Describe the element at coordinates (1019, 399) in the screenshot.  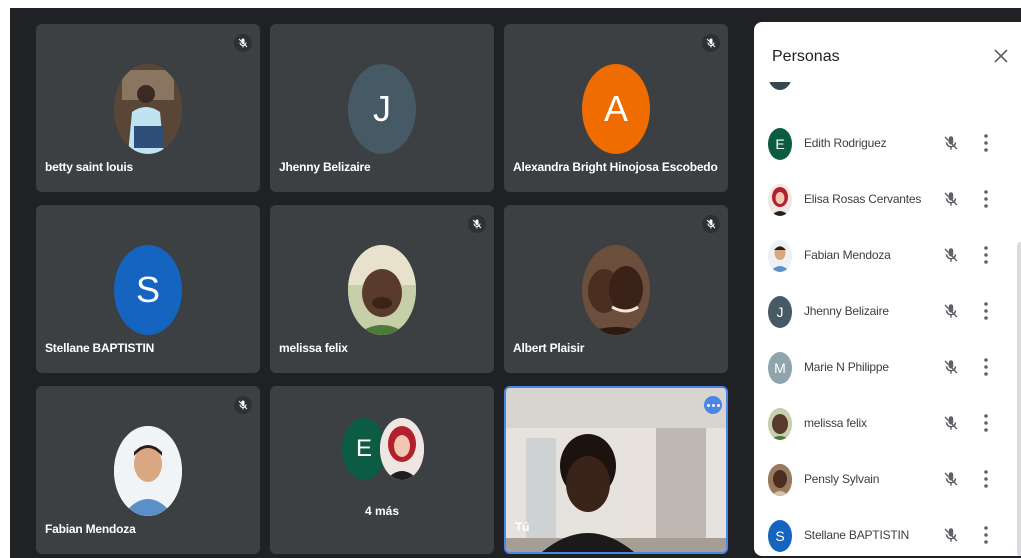
I see `panel-scrollbar` at that location.